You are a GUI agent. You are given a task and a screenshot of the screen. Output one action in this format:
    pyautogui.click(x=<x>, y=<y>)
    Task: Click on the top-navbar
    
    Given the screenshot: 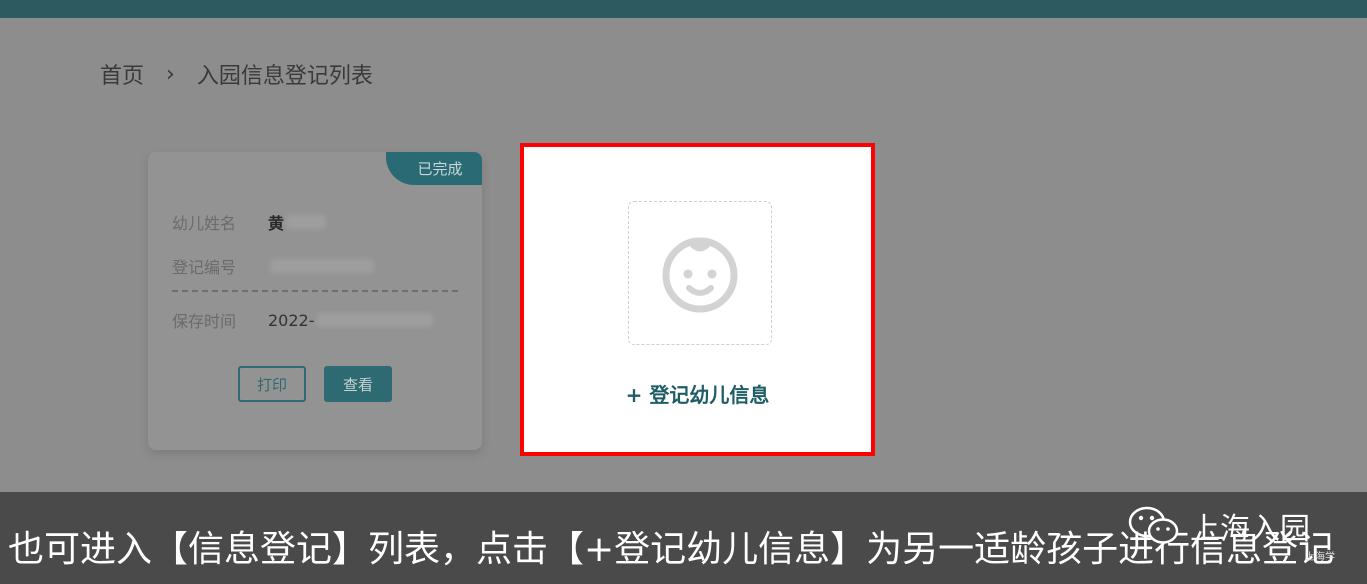 What is the action you would take?
    pyautogui.click(x=683, y=9)
    